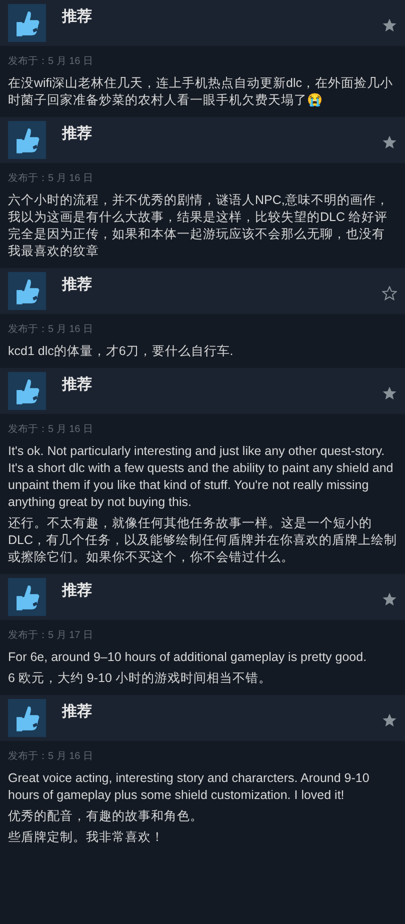  Describe the element at coordinates (86, 837) in the screenshot. I see `review-text: 些盾牌定制。我非常喜欢！` at that location.